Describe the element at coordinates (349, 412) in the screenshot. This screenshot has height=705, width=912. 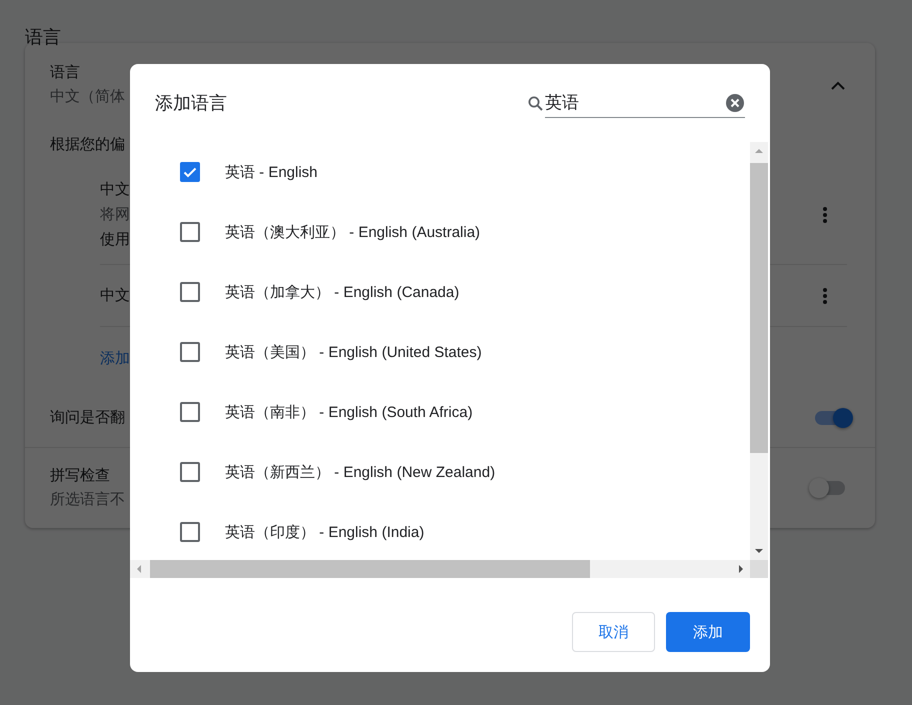
I see `language-option: 英语（南非） - English (South Africa)` at that location.